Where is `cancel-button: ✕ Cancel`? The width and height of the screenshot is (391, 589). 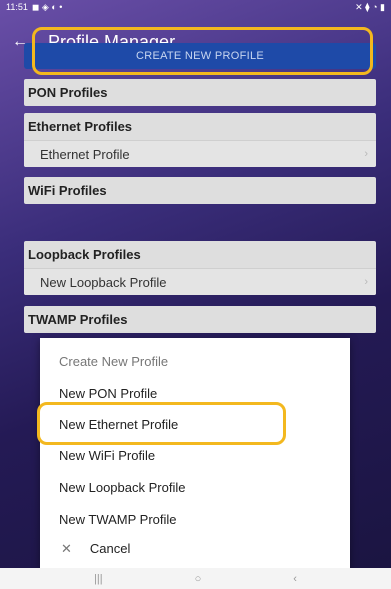
cancel-button: ✕ Cancel is located at coordinates (95, 549).